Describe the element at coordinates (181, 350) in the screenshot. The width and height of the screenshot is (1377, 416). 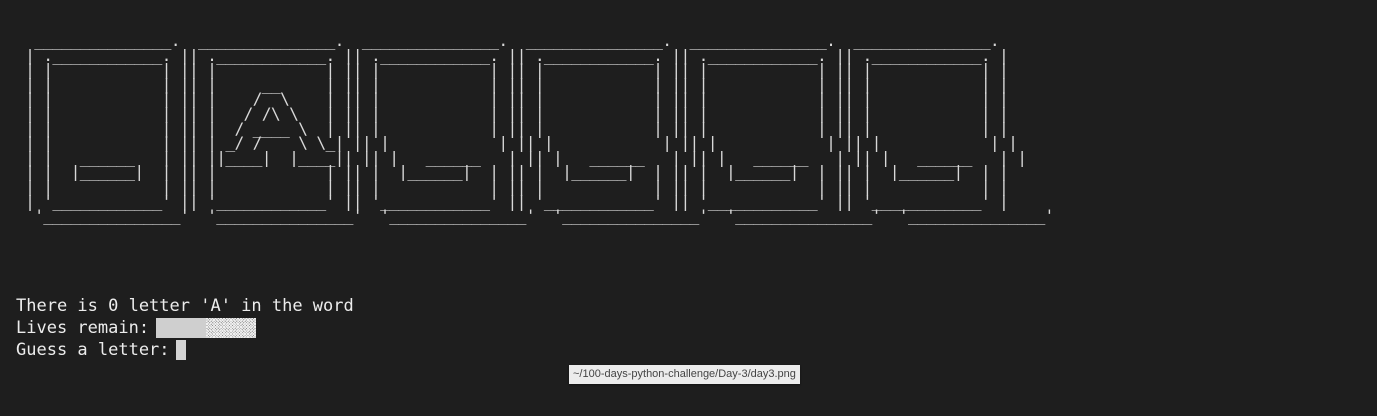
I see `input-cursor` at that location.